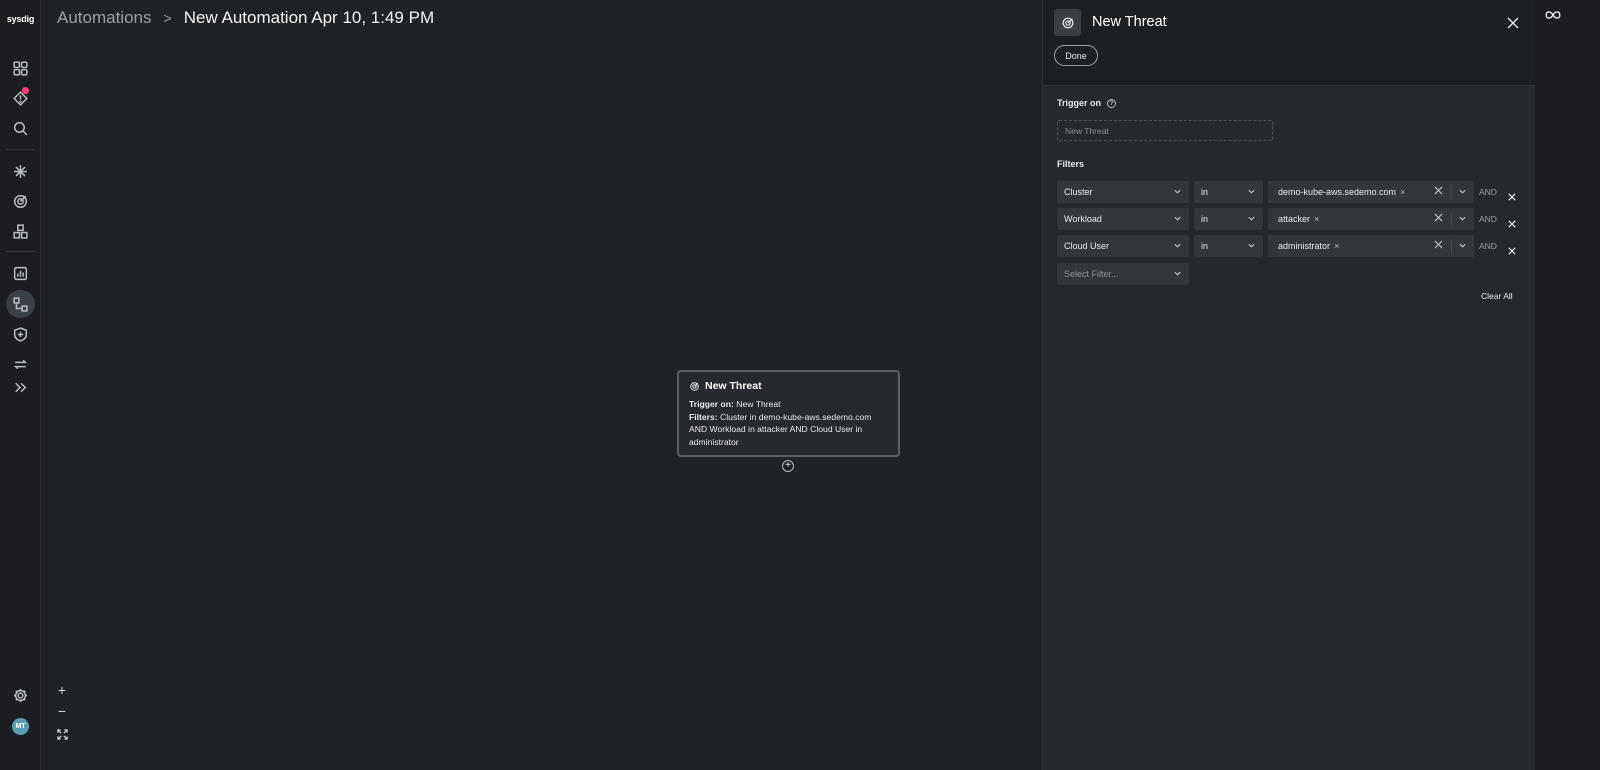 Image resolution: width=1600 pixels, height=770 pixels. I want to click on close-panel-button, so click(1513, 22).